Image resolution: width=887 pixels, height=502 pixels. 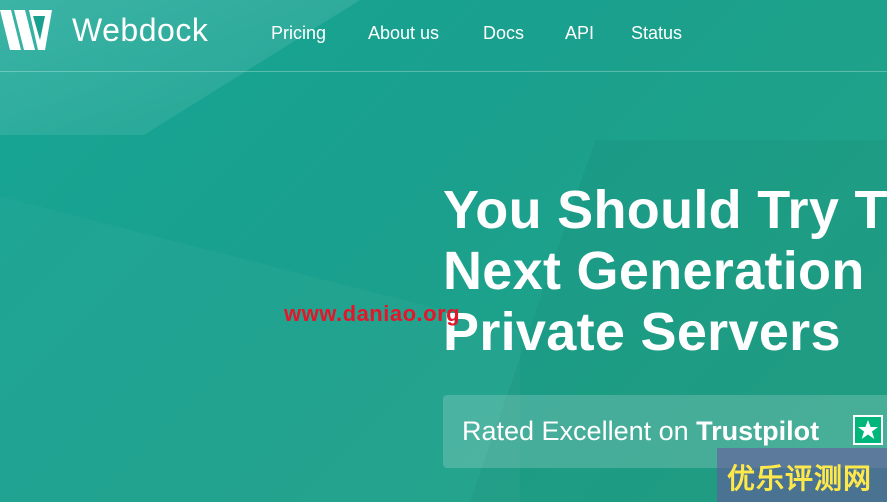 What do you see at coordinates (758, 431) in the screenshot?
I see `trustpilot-brand: Trustpilot` at bounding box center [758, 431].